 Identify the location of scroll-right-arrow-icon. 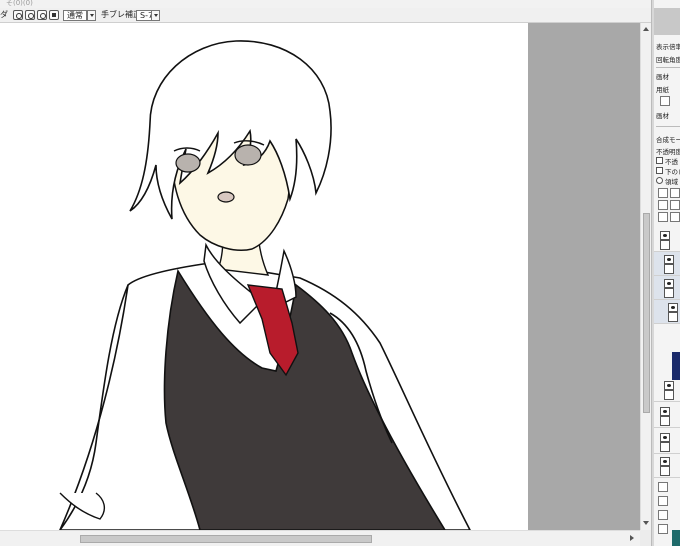
(631, 538).